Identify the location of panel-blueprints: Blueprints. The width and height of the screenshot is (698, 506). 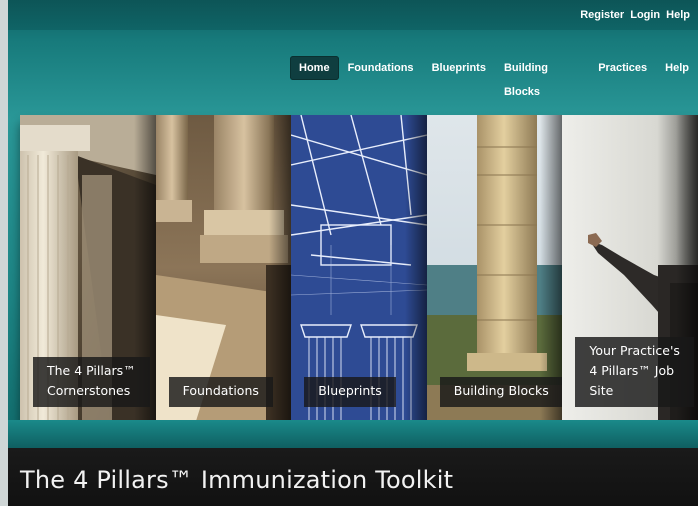
(359, 268).